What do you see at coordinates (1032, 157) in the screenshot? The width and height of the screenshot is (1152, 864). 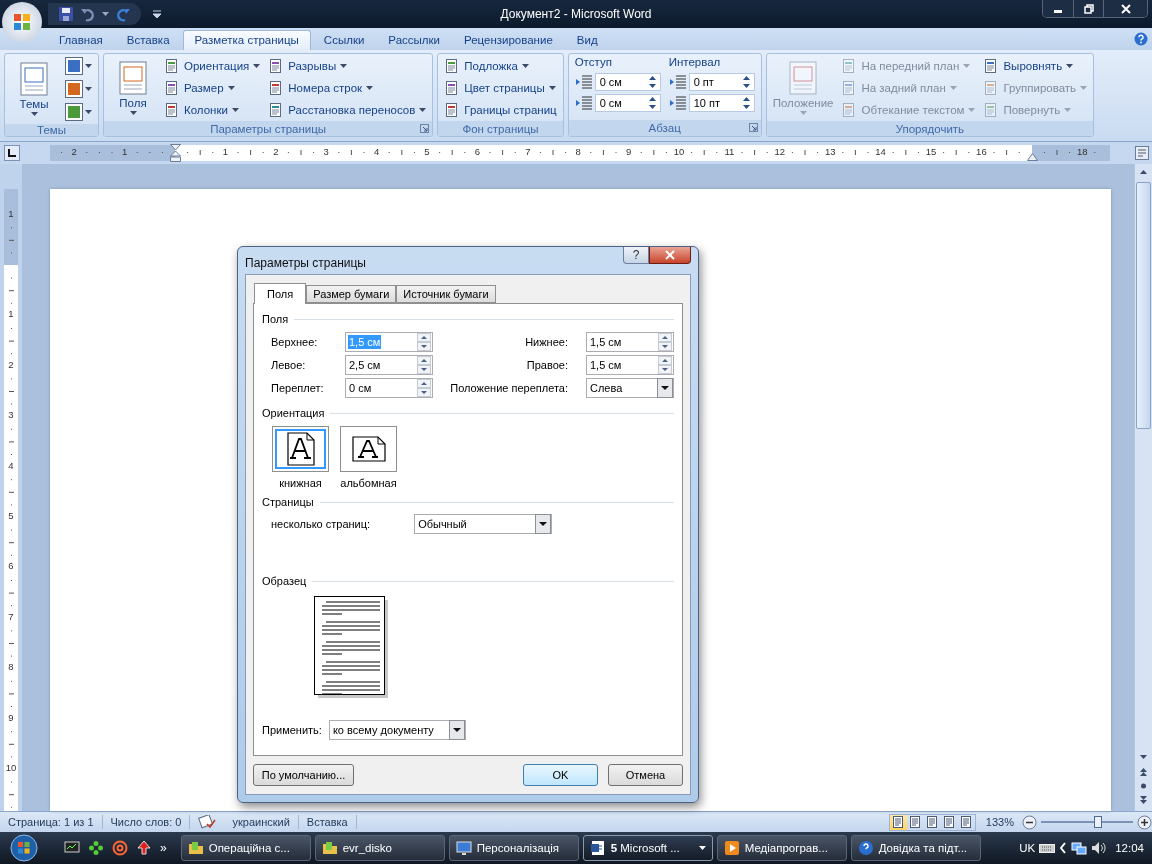 I see `right-indent-marker-icon` at bounding box center [1032, 157].